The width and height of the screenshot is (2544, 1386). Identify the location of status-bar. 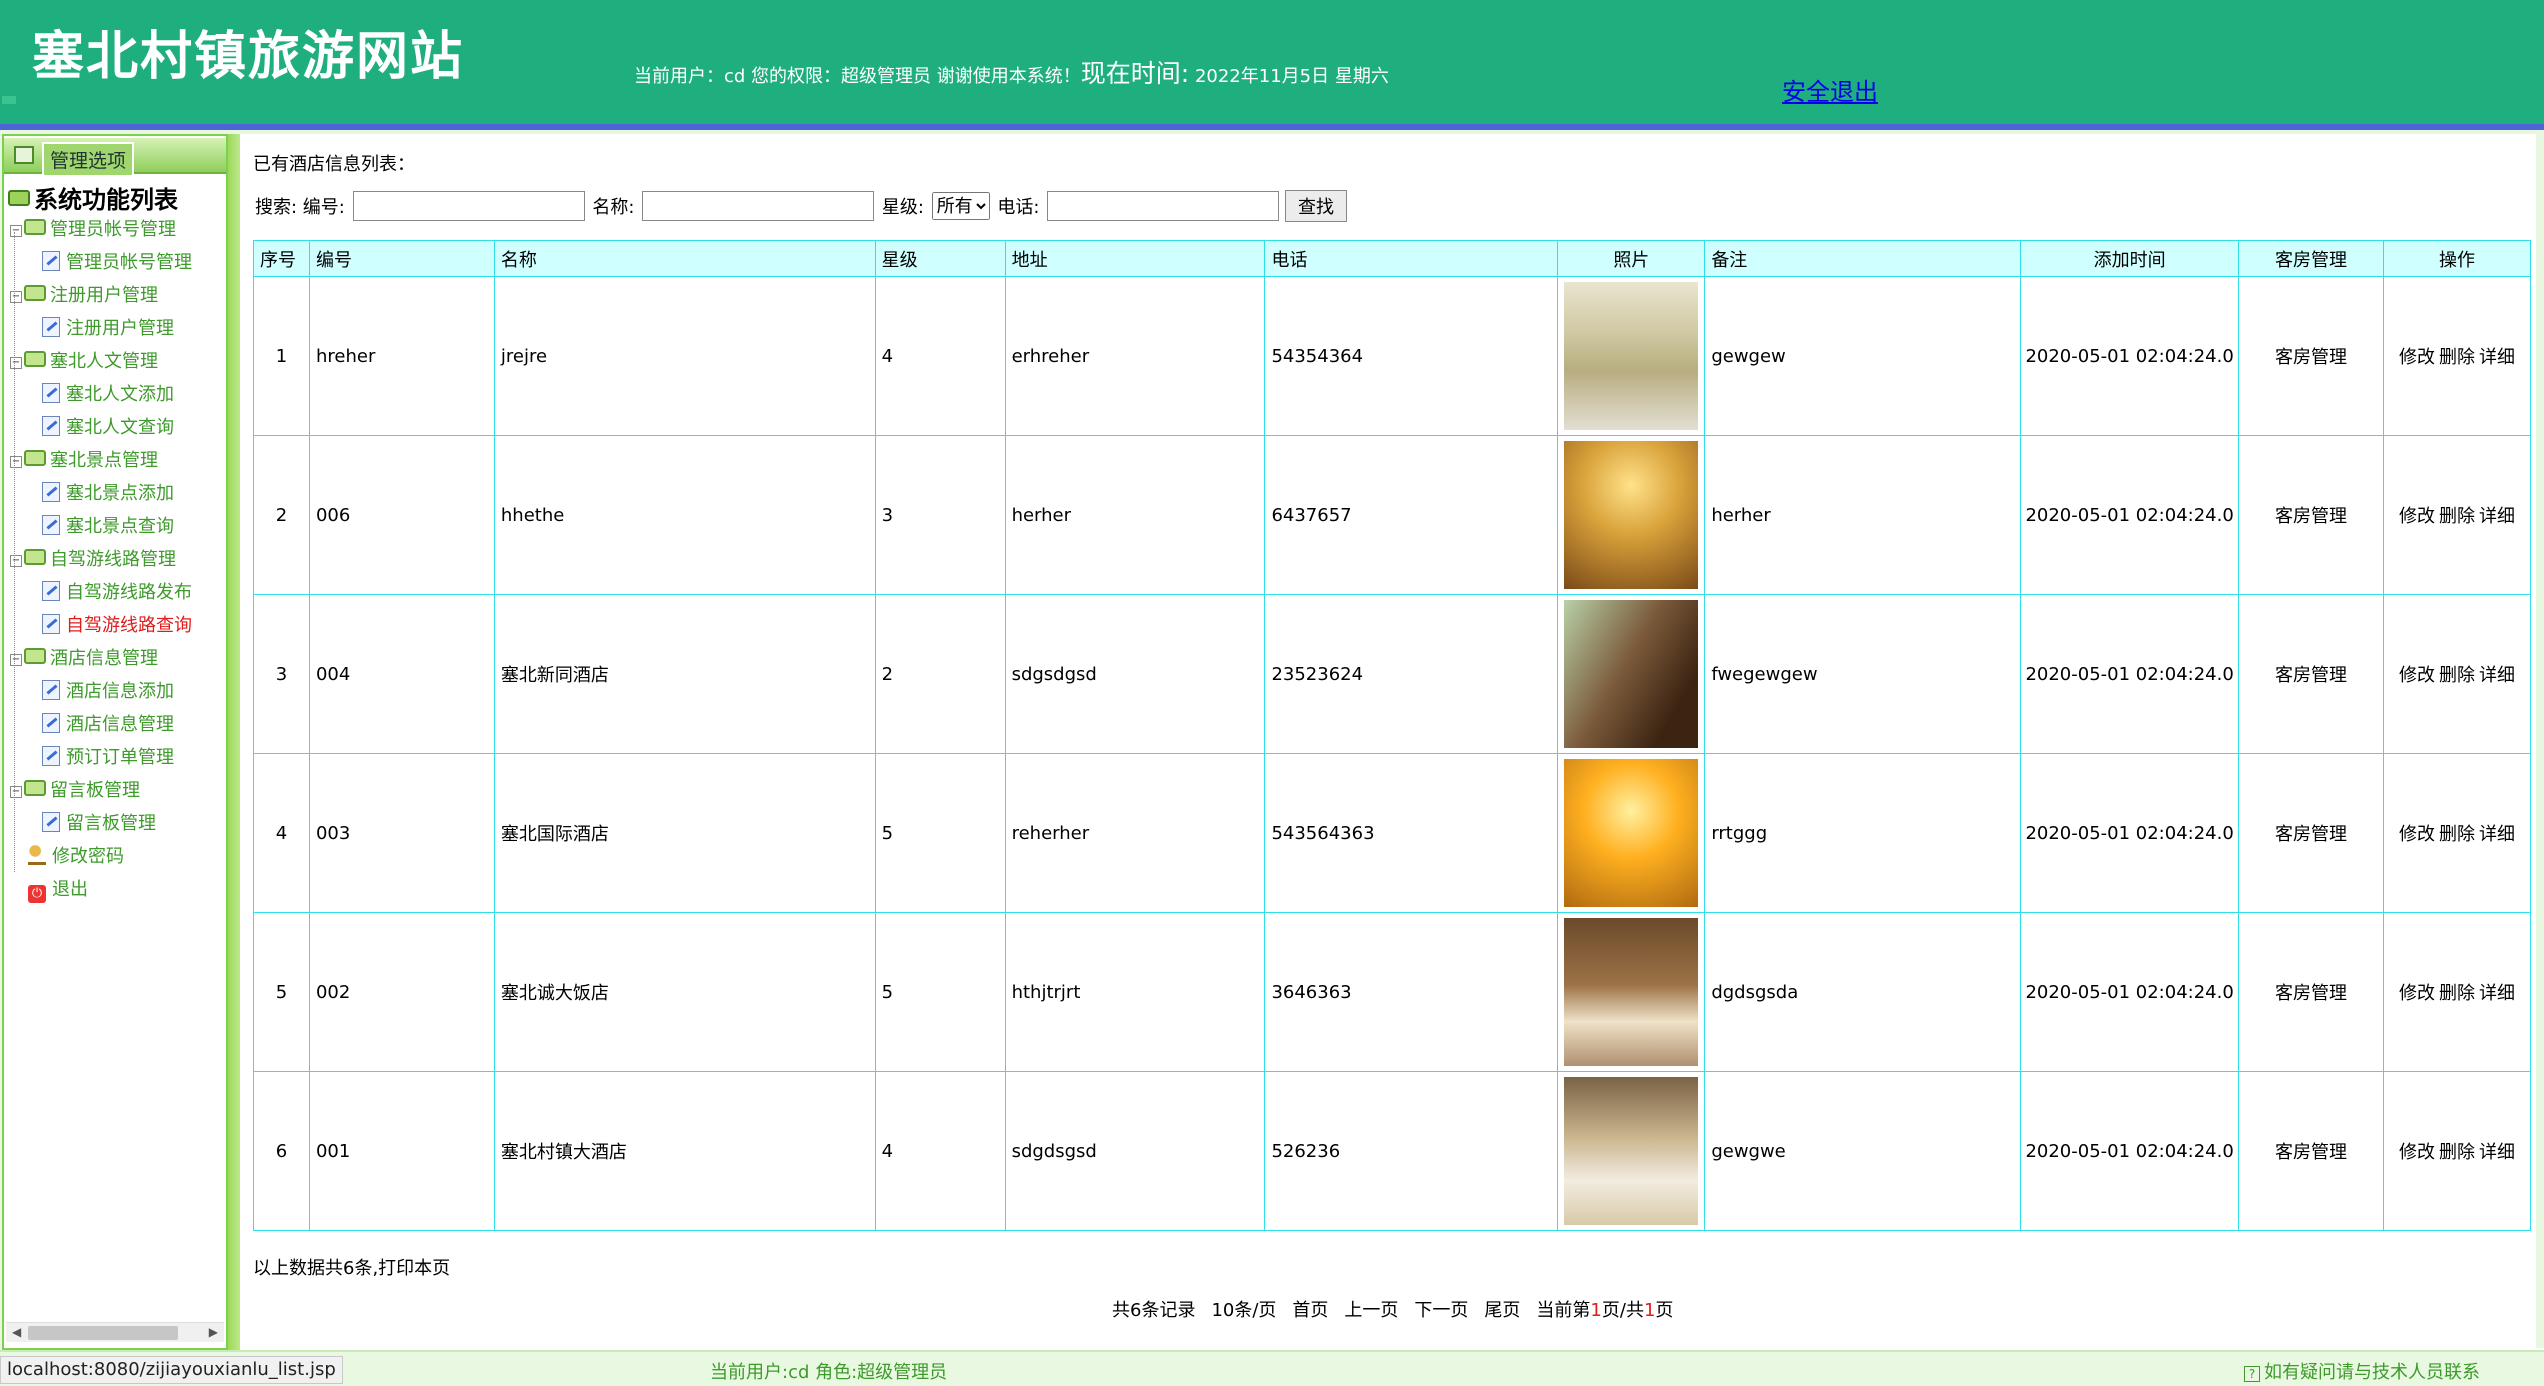
(1272, 1368).